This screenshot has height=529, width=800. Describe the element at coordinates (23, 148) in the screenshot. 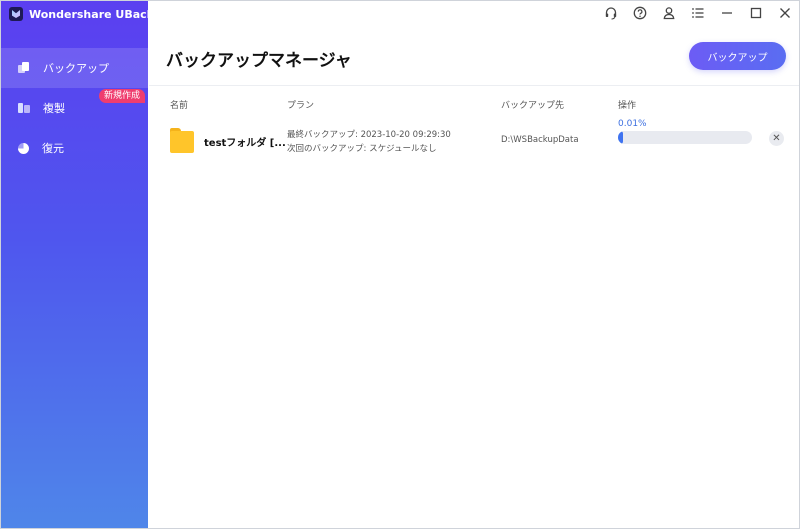

I see `restore-icon` at that location.